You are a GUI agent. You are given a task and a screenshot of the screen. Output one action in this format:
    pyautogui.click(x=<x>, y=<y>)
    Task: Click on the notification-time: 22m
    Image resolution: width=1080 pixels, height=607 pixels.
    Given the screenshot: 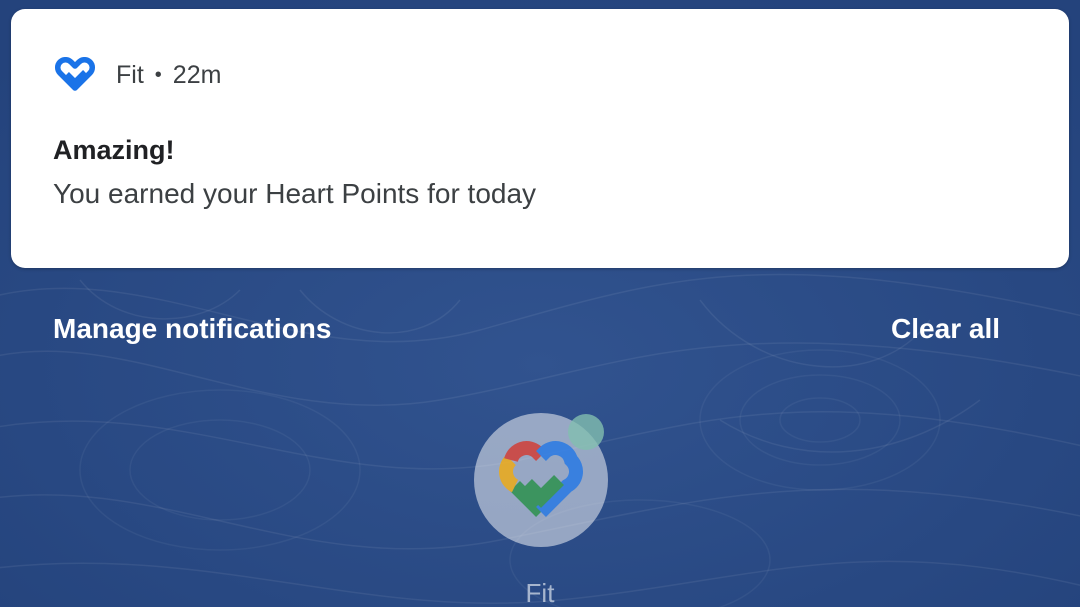 What is the action you would take?
    pyautogui.click(x=197, y=74)
    